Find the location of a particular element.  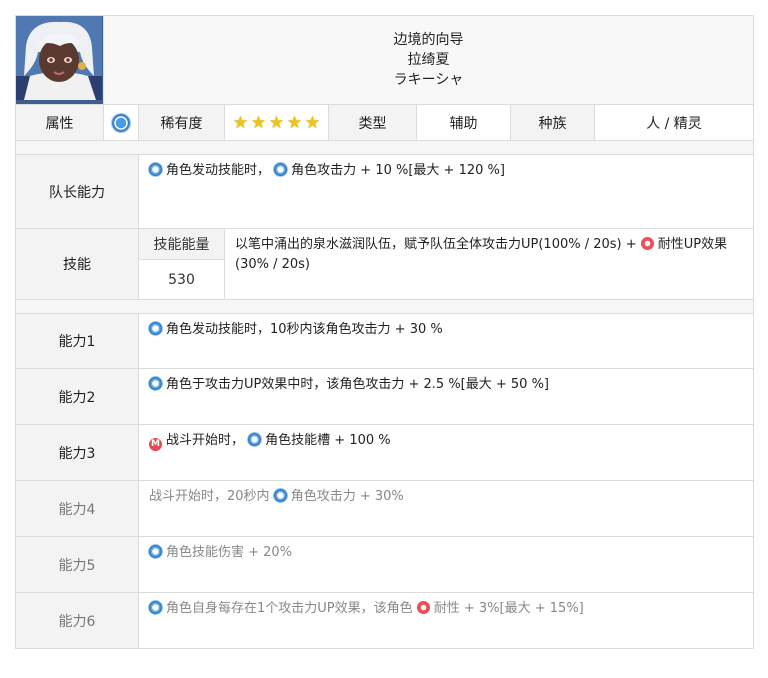

ability-row: 能力1 角色发动技能时，10秒内该角色攻击力 + 30 % is located at coordinates (385, 341).